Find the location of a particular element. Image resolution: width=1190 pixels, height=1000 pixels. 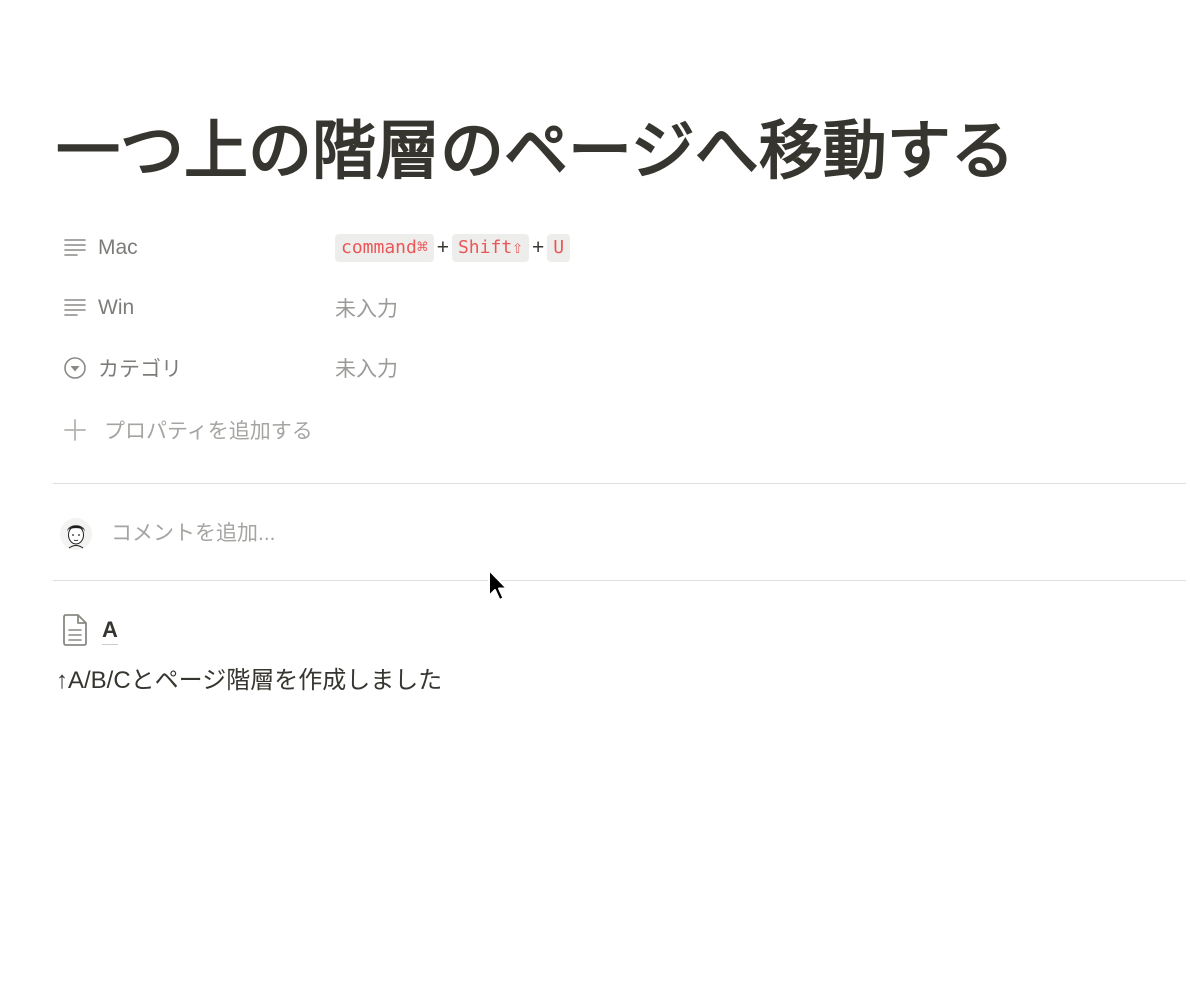

property-name-mac: Mac is located at coordinates (195, 248).